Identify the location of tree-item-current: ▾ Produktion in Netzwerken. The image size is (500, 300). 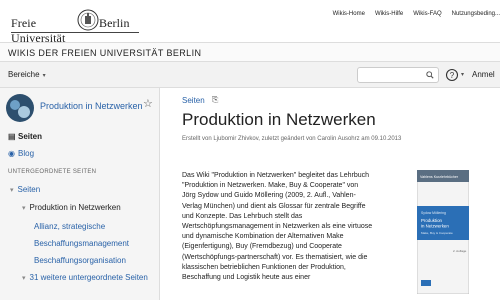
(71, 207).